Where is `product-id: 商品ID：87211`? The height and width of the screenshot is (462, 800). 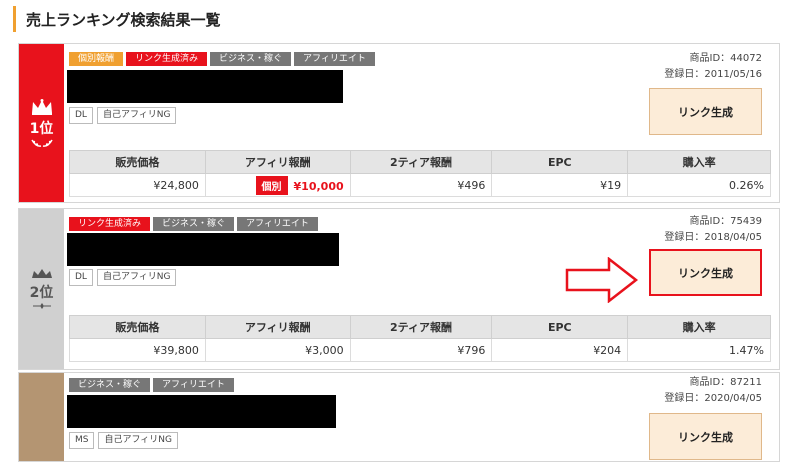
product-id: 商品ID：87211 is located at coordinates (725, 382).